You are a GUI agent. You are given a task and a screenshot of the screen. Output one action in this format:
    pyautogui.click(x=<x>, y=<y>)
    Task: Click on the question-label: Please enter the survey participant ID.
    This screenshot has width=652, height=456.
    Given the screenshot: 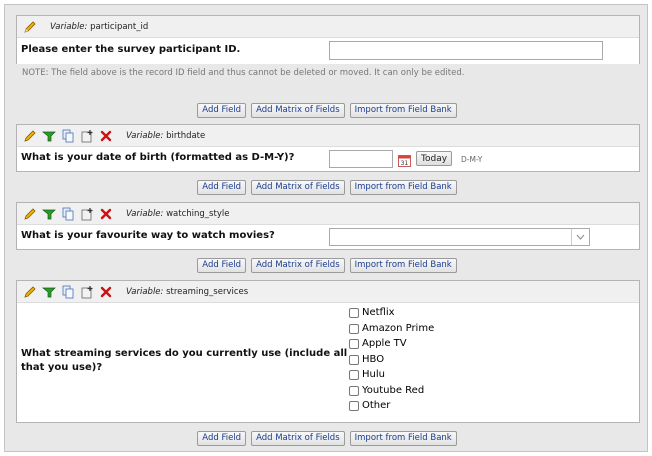 What is the action you would take?
    pyautogui.click(x=131, y=49)
    